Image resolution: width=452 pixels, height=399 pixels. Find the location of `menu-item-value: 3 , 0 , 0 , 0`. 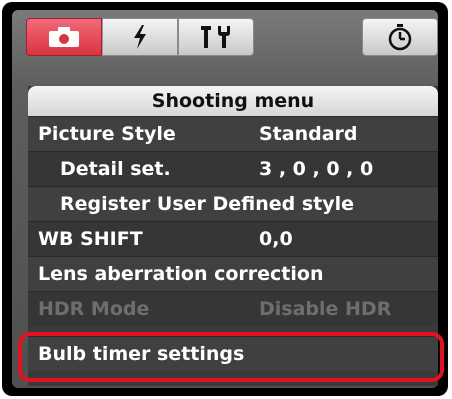

menu-item-value: 3 , 0 , 0 , 0 is located at coordinates (316, 169).